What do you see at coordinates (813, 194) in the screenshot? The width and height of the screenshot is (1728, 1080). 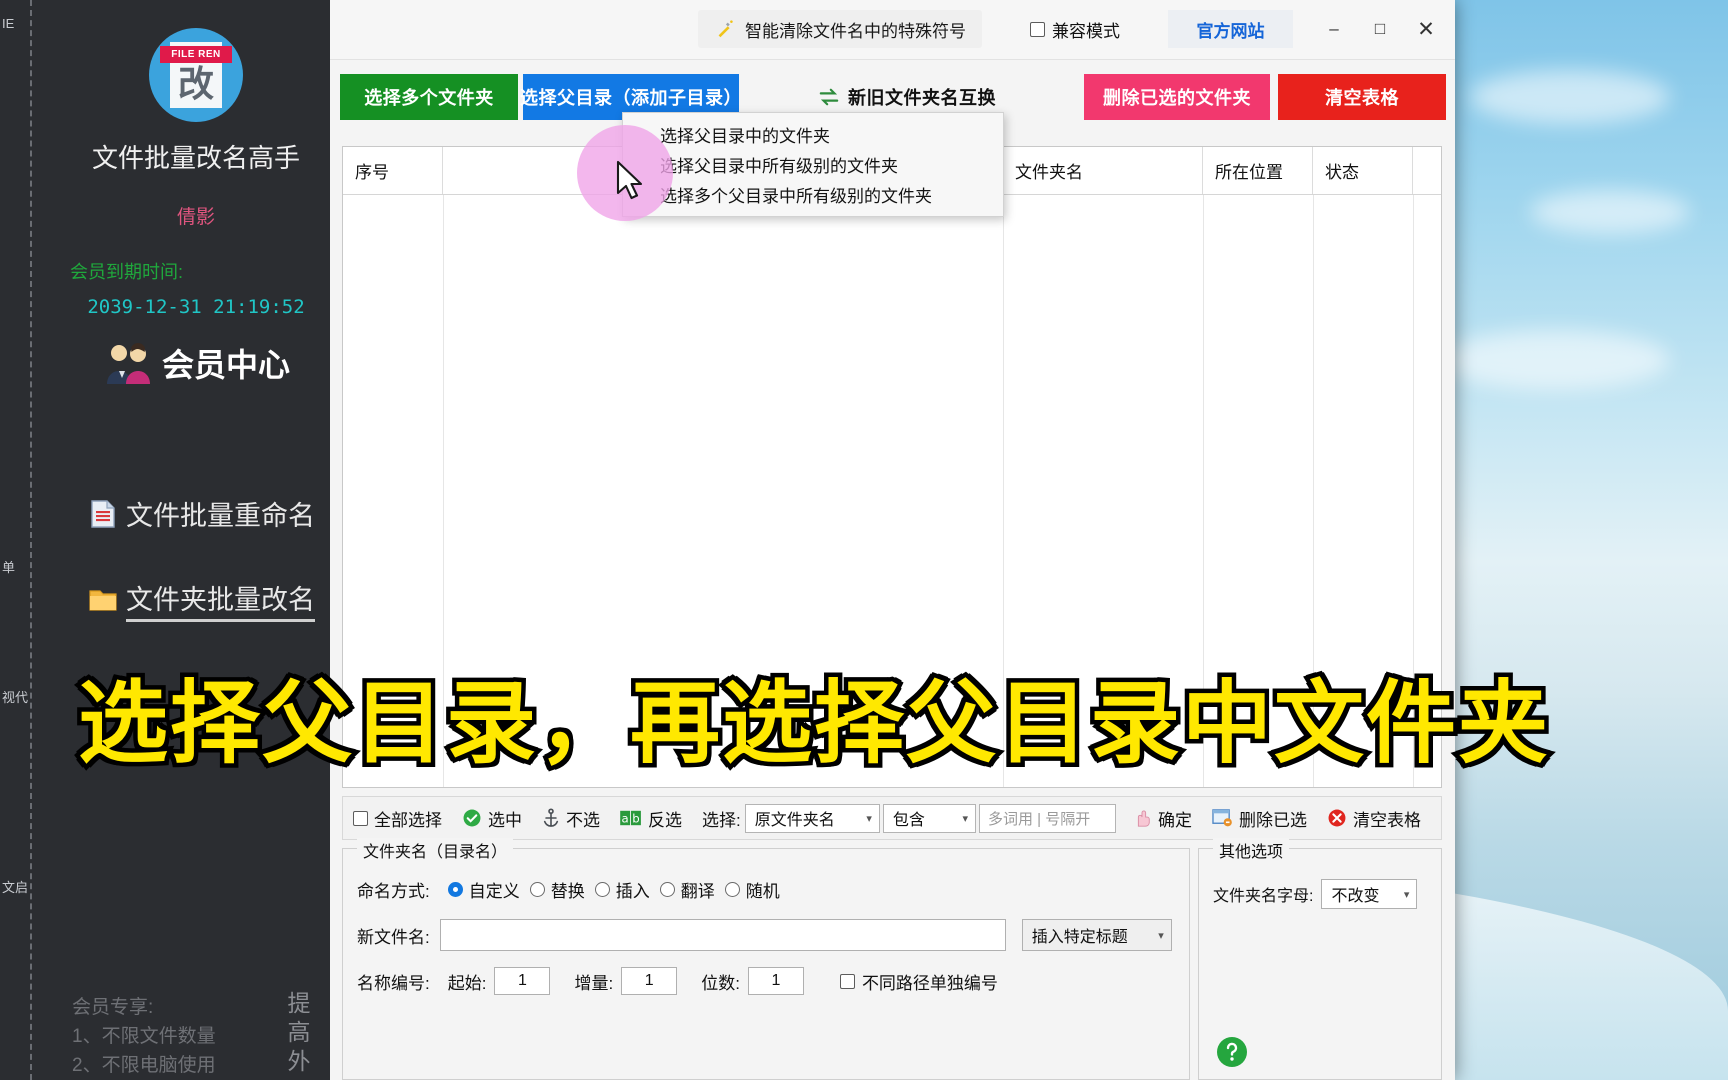 I see `menu-item-select-all-levels-multi-parents: 选择多个父目录中所有级别的文件夹` at bounding box center [813, 194].